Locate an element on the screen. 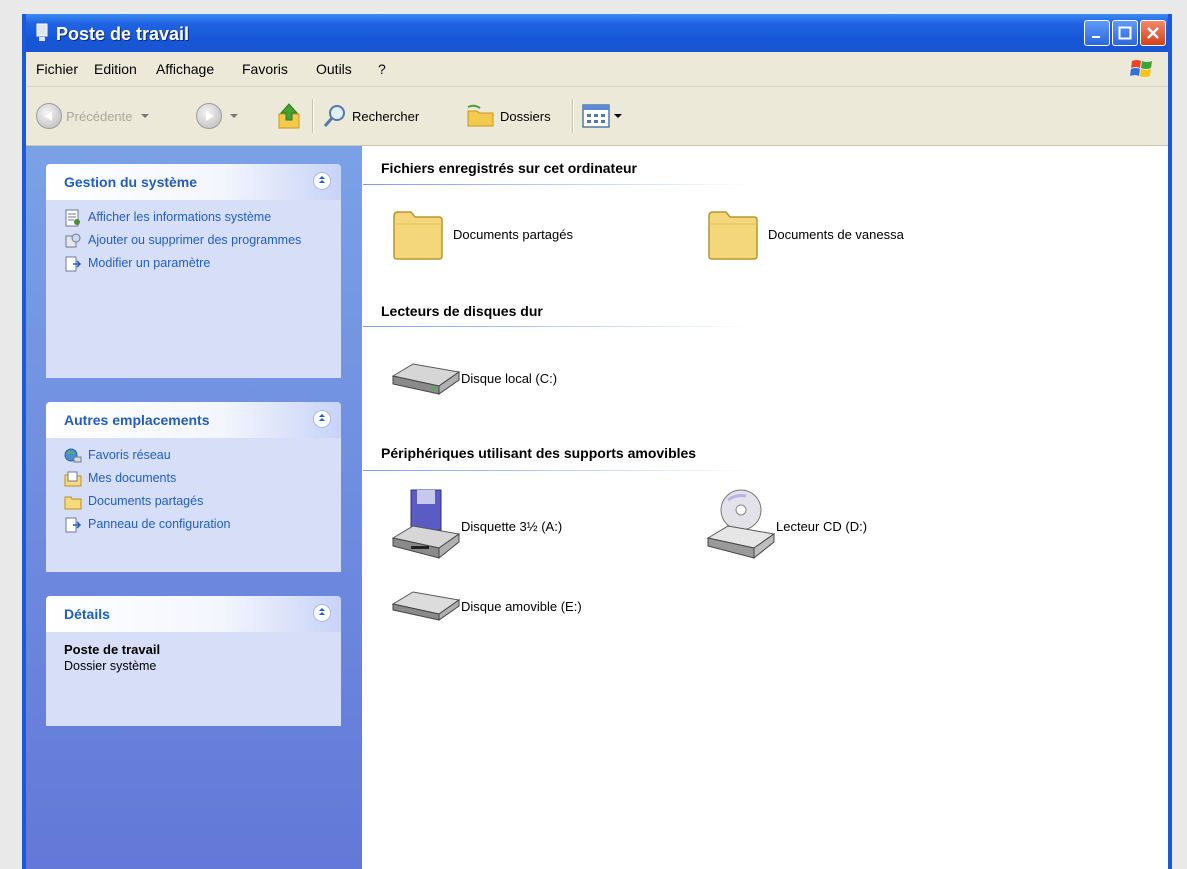 The image size is (1187, 869). menu-outils: Outils is located at coordinates (334, 69).